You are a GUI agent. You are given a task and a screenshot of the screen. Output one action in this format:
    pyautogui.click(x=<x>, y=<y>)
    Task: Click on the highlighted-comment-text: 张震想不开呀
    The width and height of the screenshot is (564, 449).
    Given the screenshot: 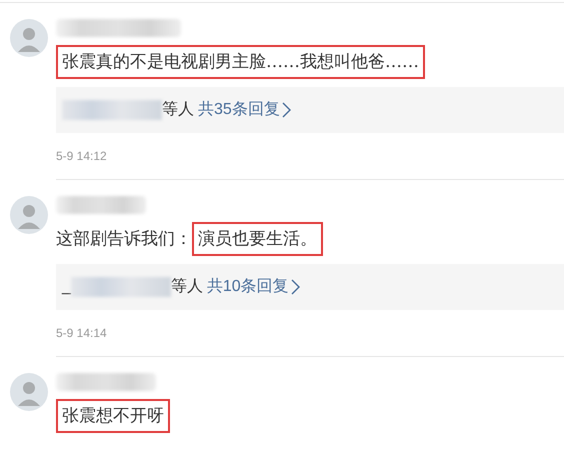 What is the action you would take?
    pyautogui.click(x=113, y=416)
    